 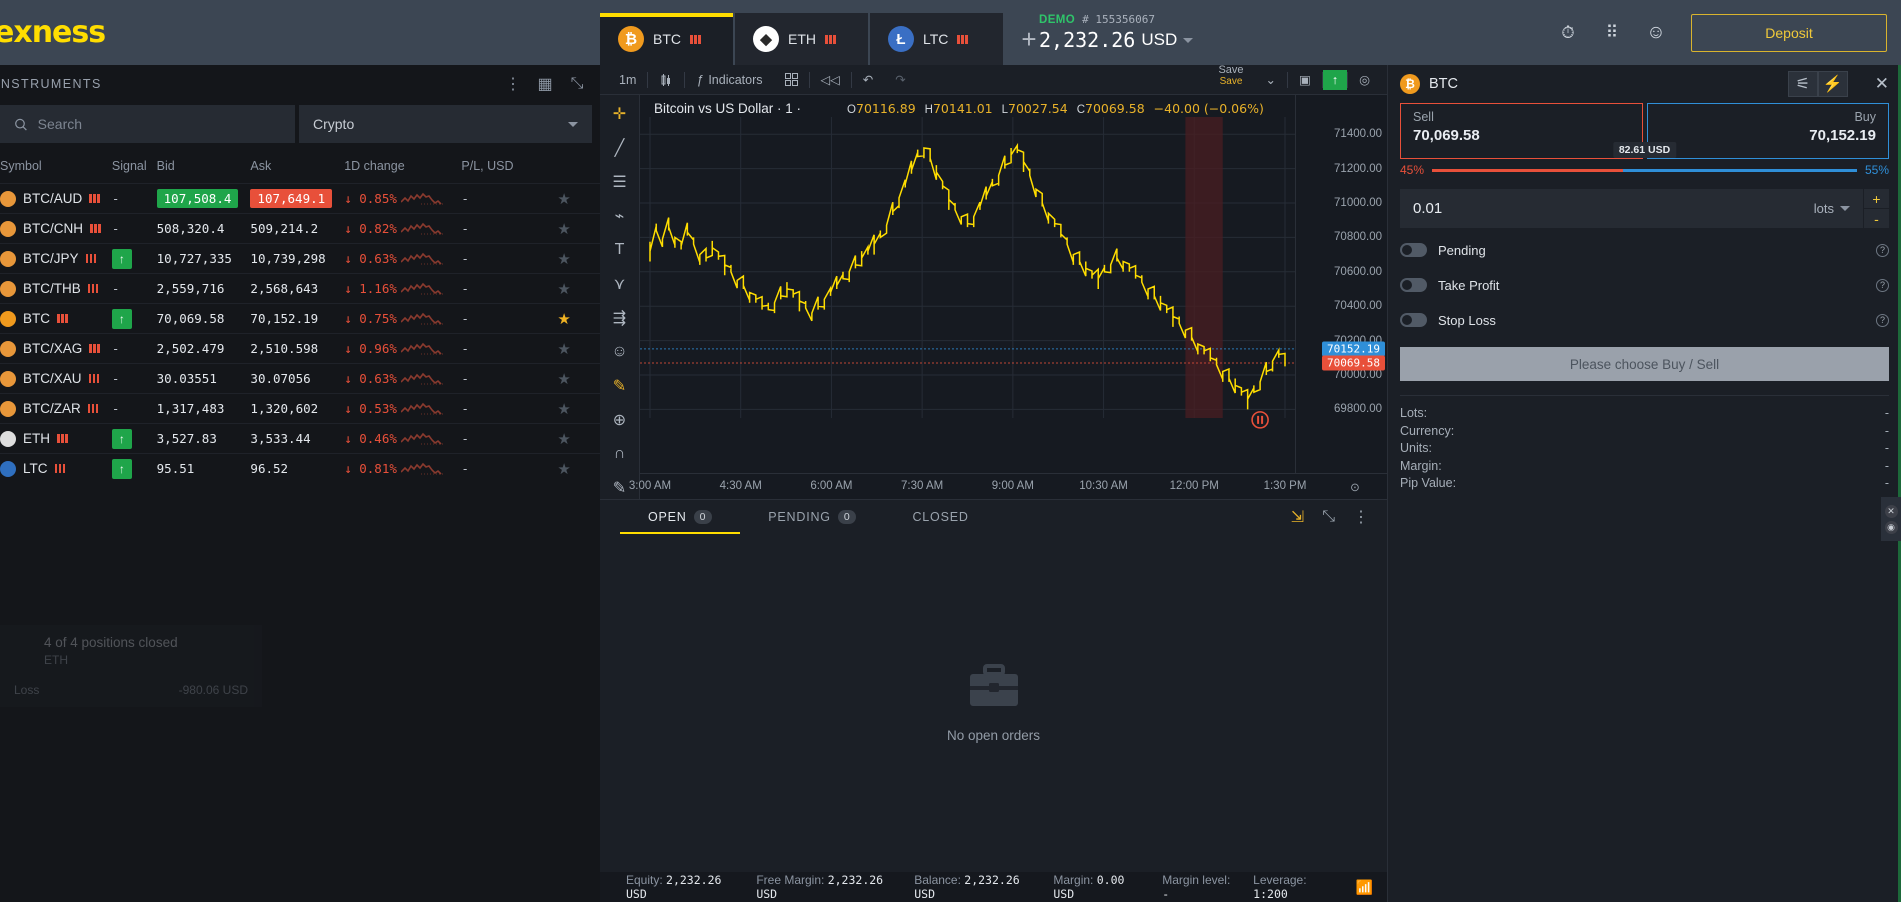 What do you see at coordinates (620, 148) in the screenshot?
I see `trend-line-tool: ╱` at bounding box center [620, 148].